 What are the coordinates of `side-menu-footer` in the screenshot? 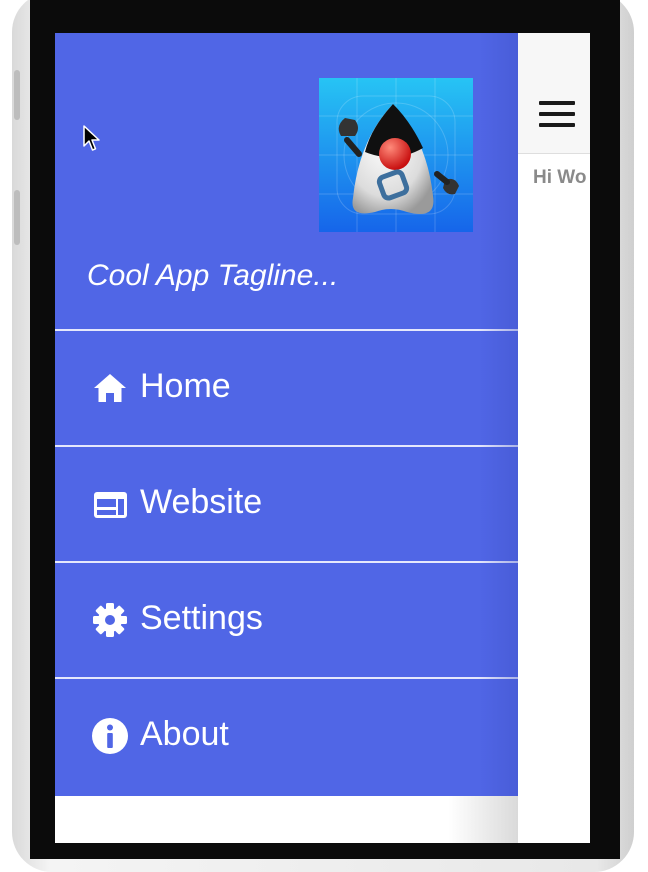 It's located at (286, 819).